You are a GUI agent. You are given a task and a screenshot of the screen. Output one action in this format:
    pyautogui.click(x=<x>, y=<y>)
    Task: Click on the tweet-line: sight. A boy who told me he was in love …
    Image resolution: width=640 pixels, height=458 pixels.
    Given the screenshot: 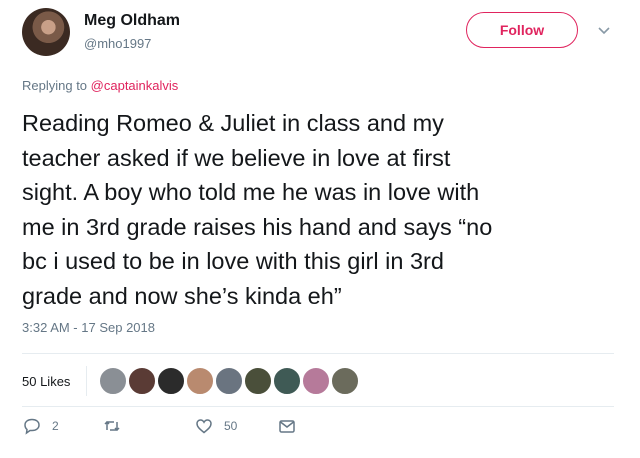 What is the action you would take?
    pyautogui.click(x=251, y=192)
    